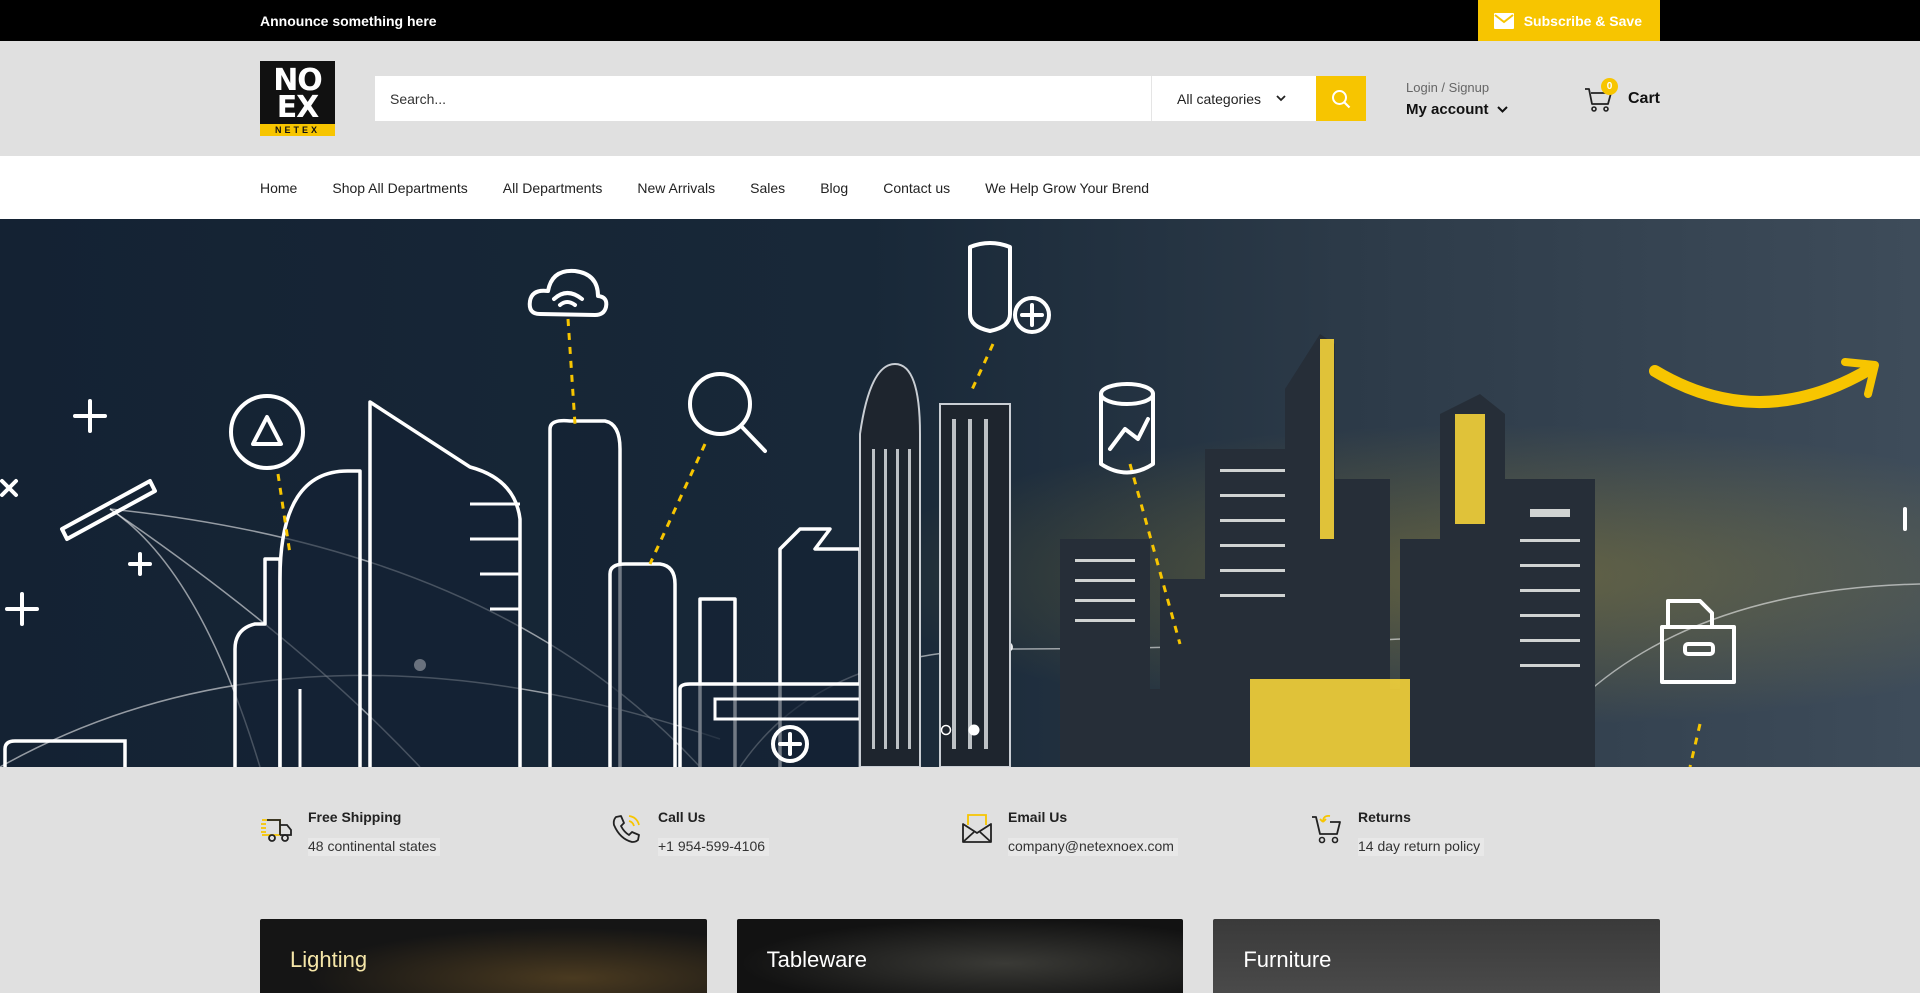 This screenshot has height=993, width=1920. I want to click on my-account-button: My account, so click(1457, 109).